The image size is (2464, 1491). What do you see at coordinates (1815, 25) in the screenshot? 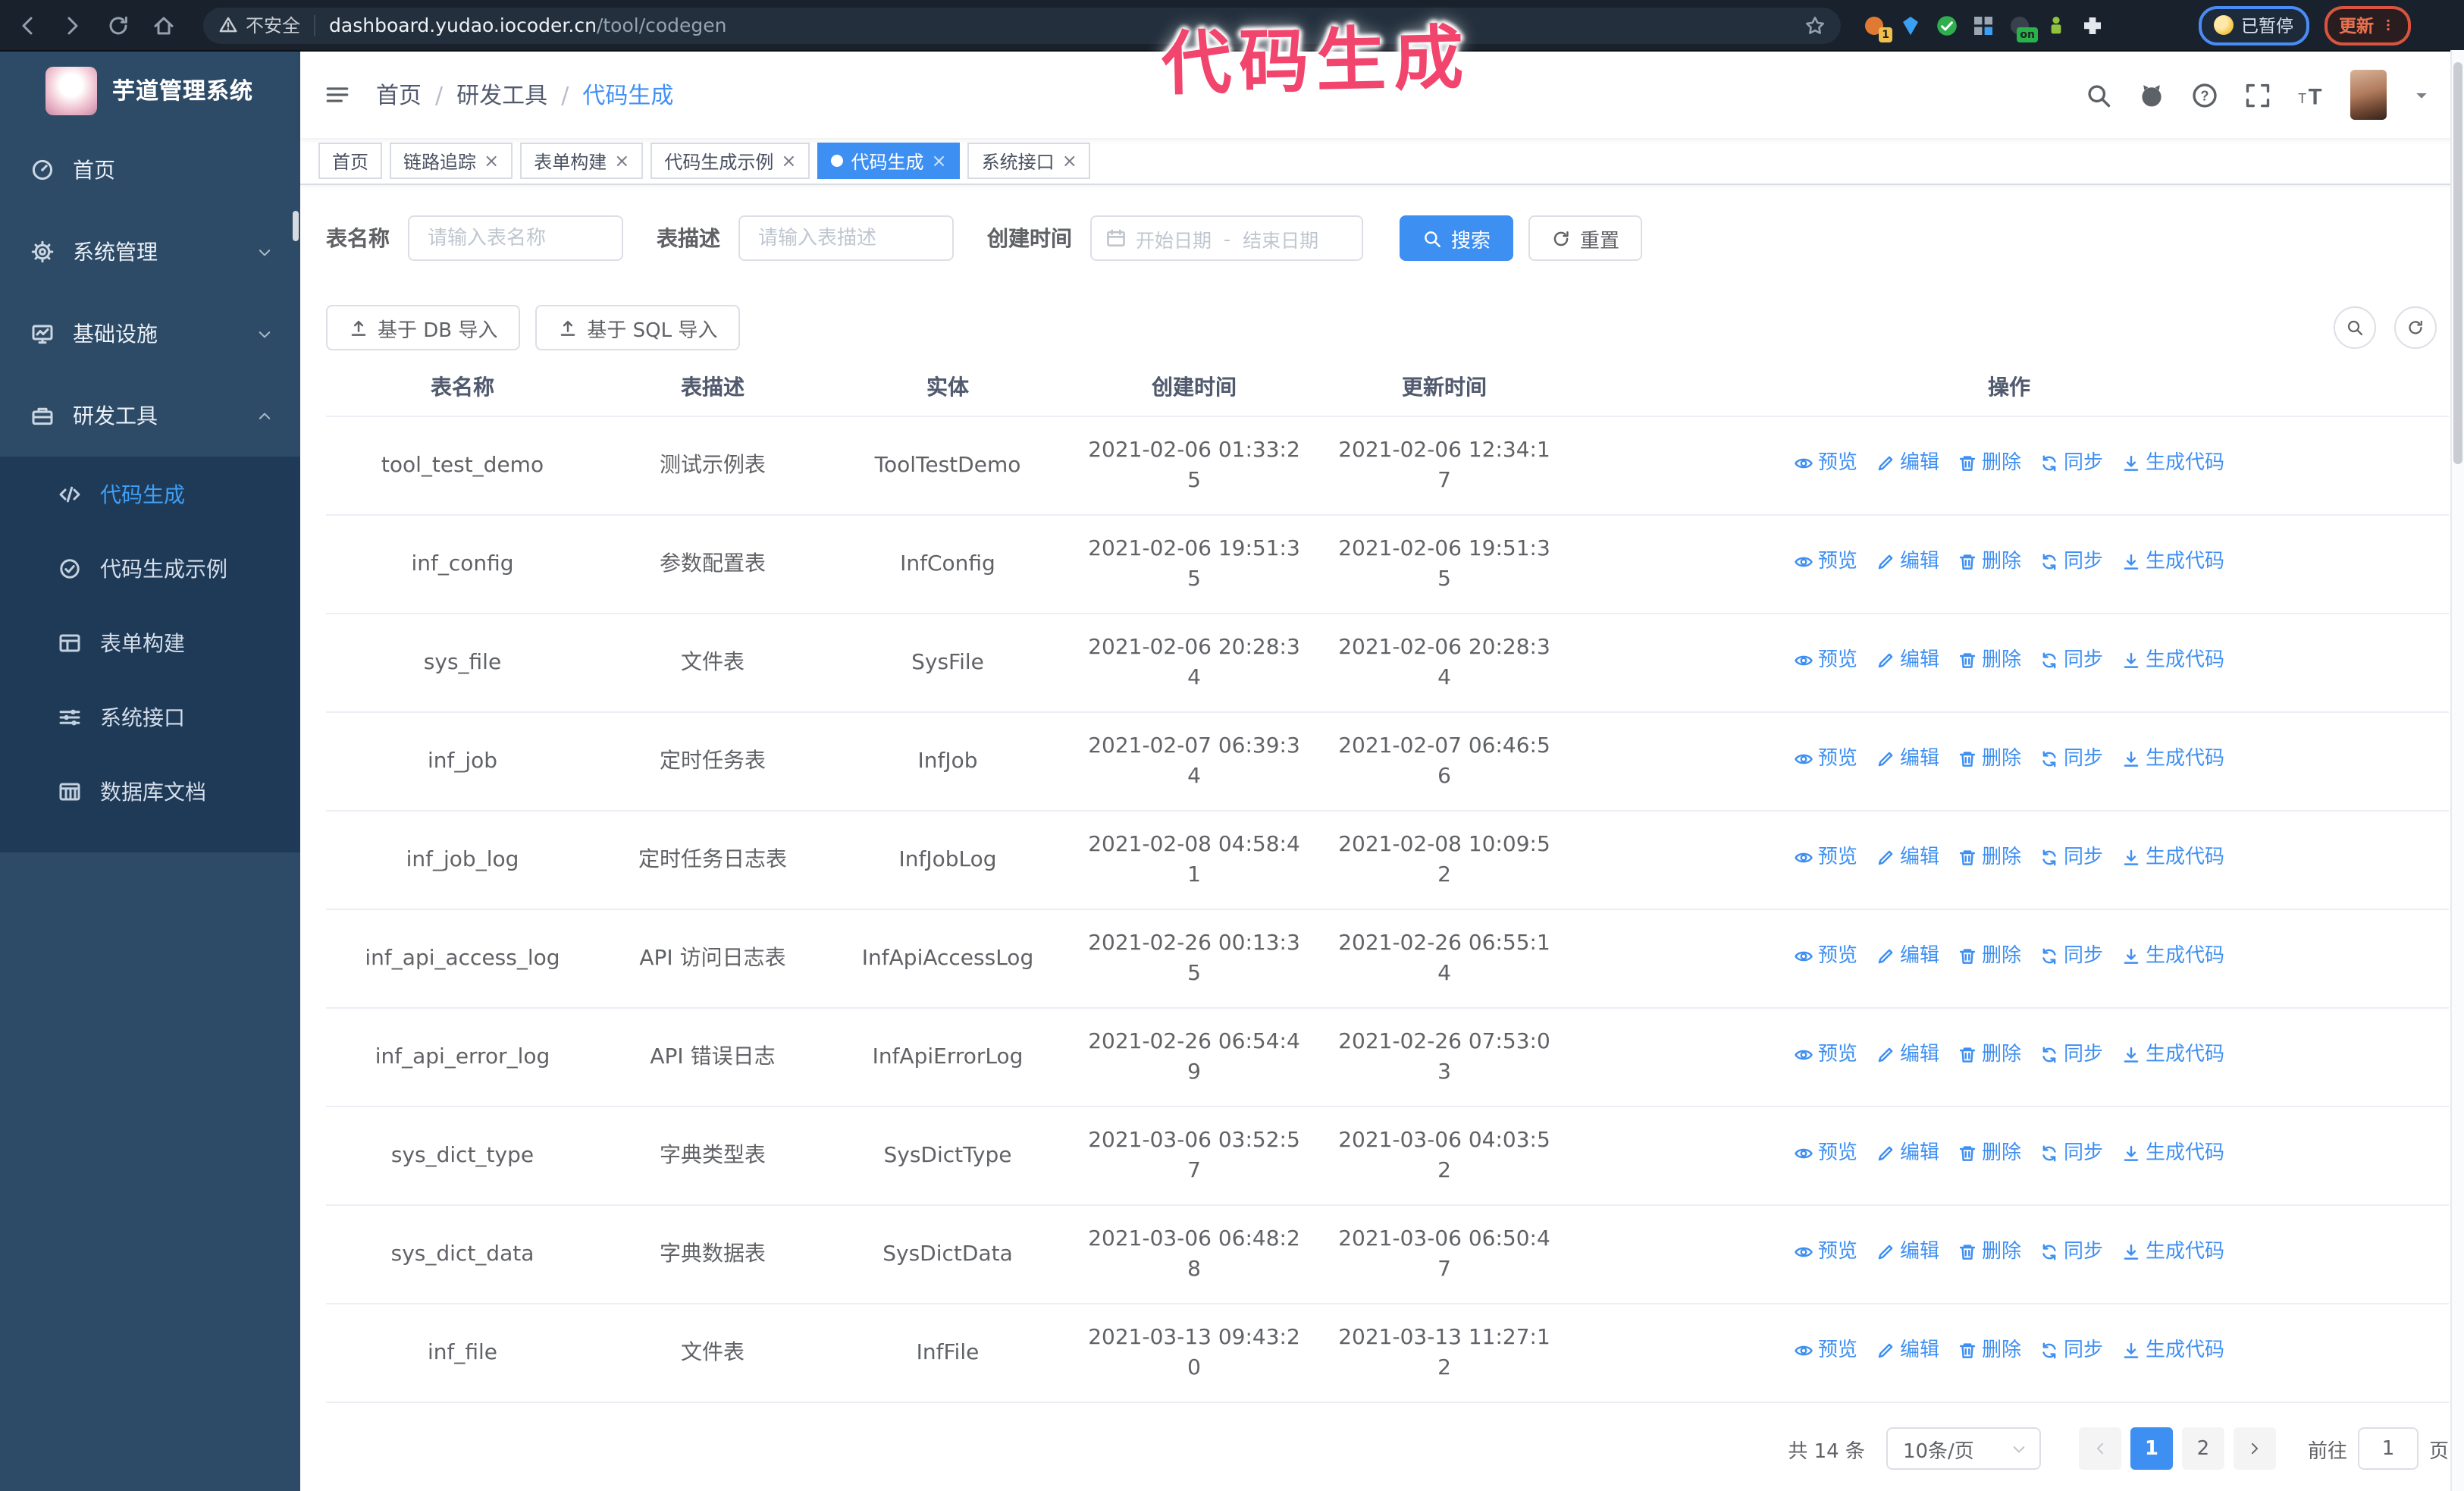
I see `bookmark-star-icon` at bounding box center [1815, 25].